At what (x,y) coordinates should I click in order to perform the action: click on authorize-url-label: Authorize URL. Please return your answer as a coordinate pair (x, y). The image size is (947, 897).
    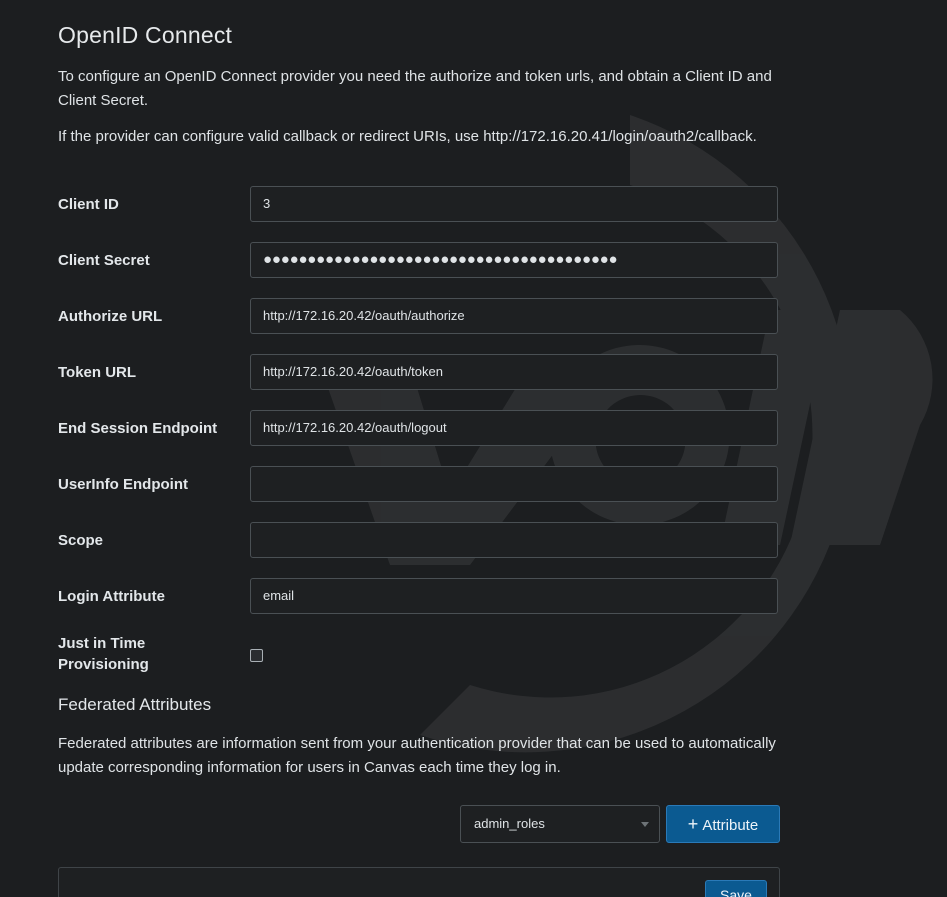
    Looking at the image, I should click on (110, 316).